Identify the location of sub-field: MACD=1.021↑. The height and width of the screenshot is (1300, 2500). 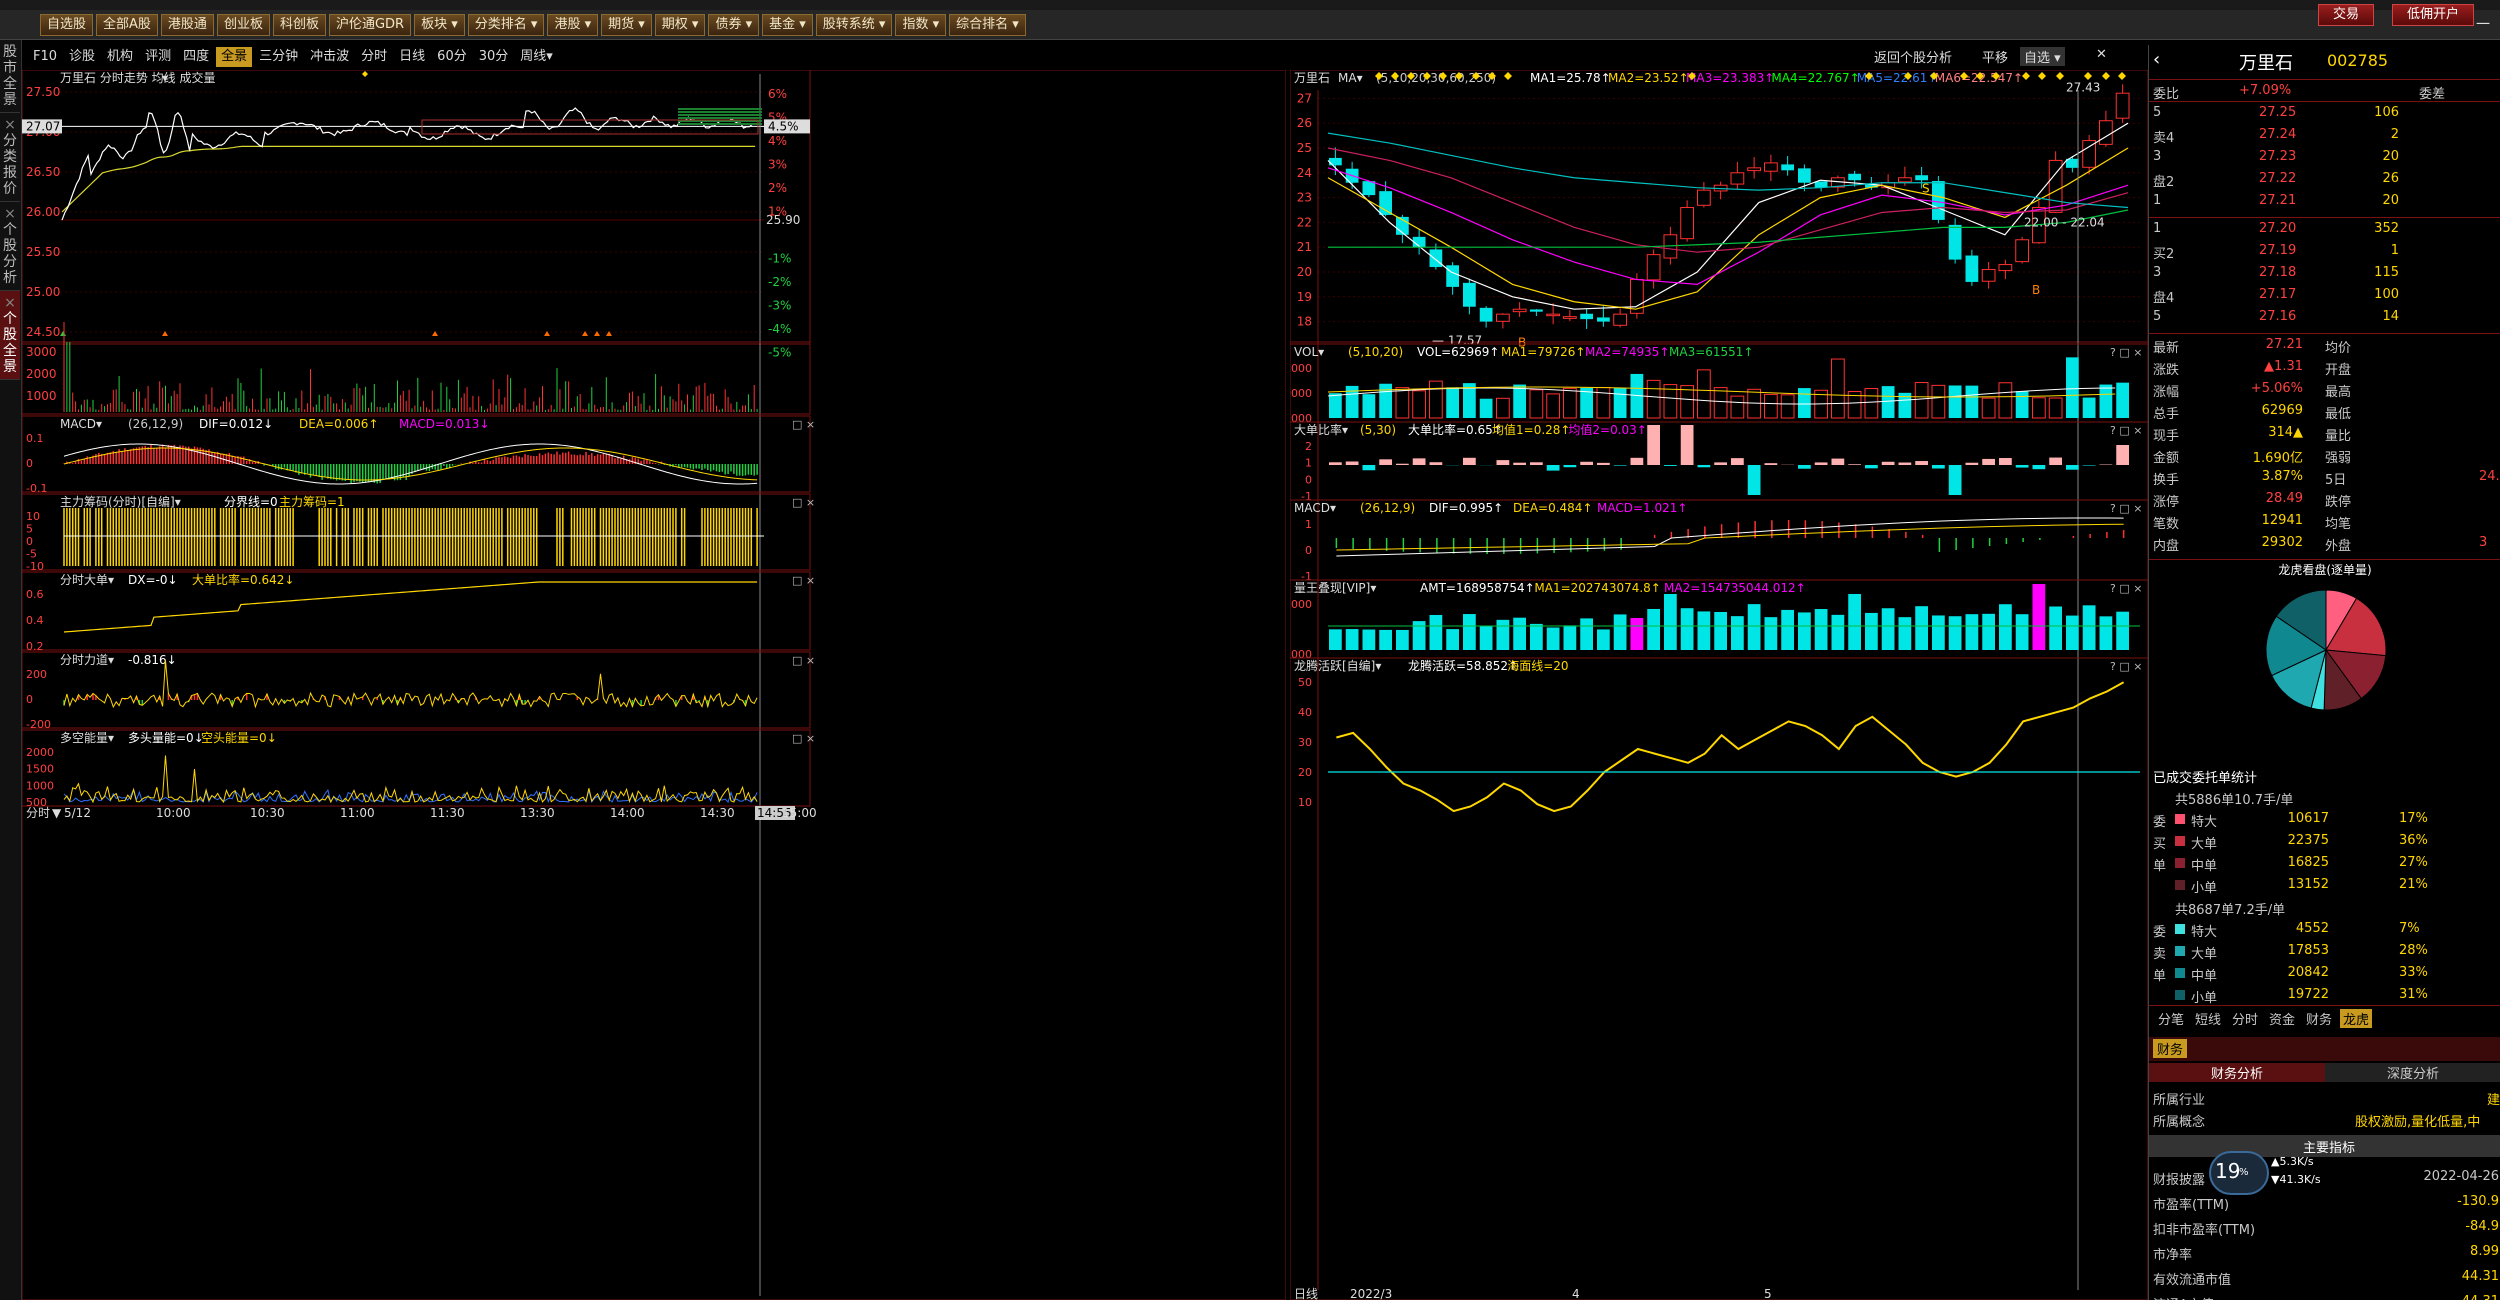
(1642, 508).